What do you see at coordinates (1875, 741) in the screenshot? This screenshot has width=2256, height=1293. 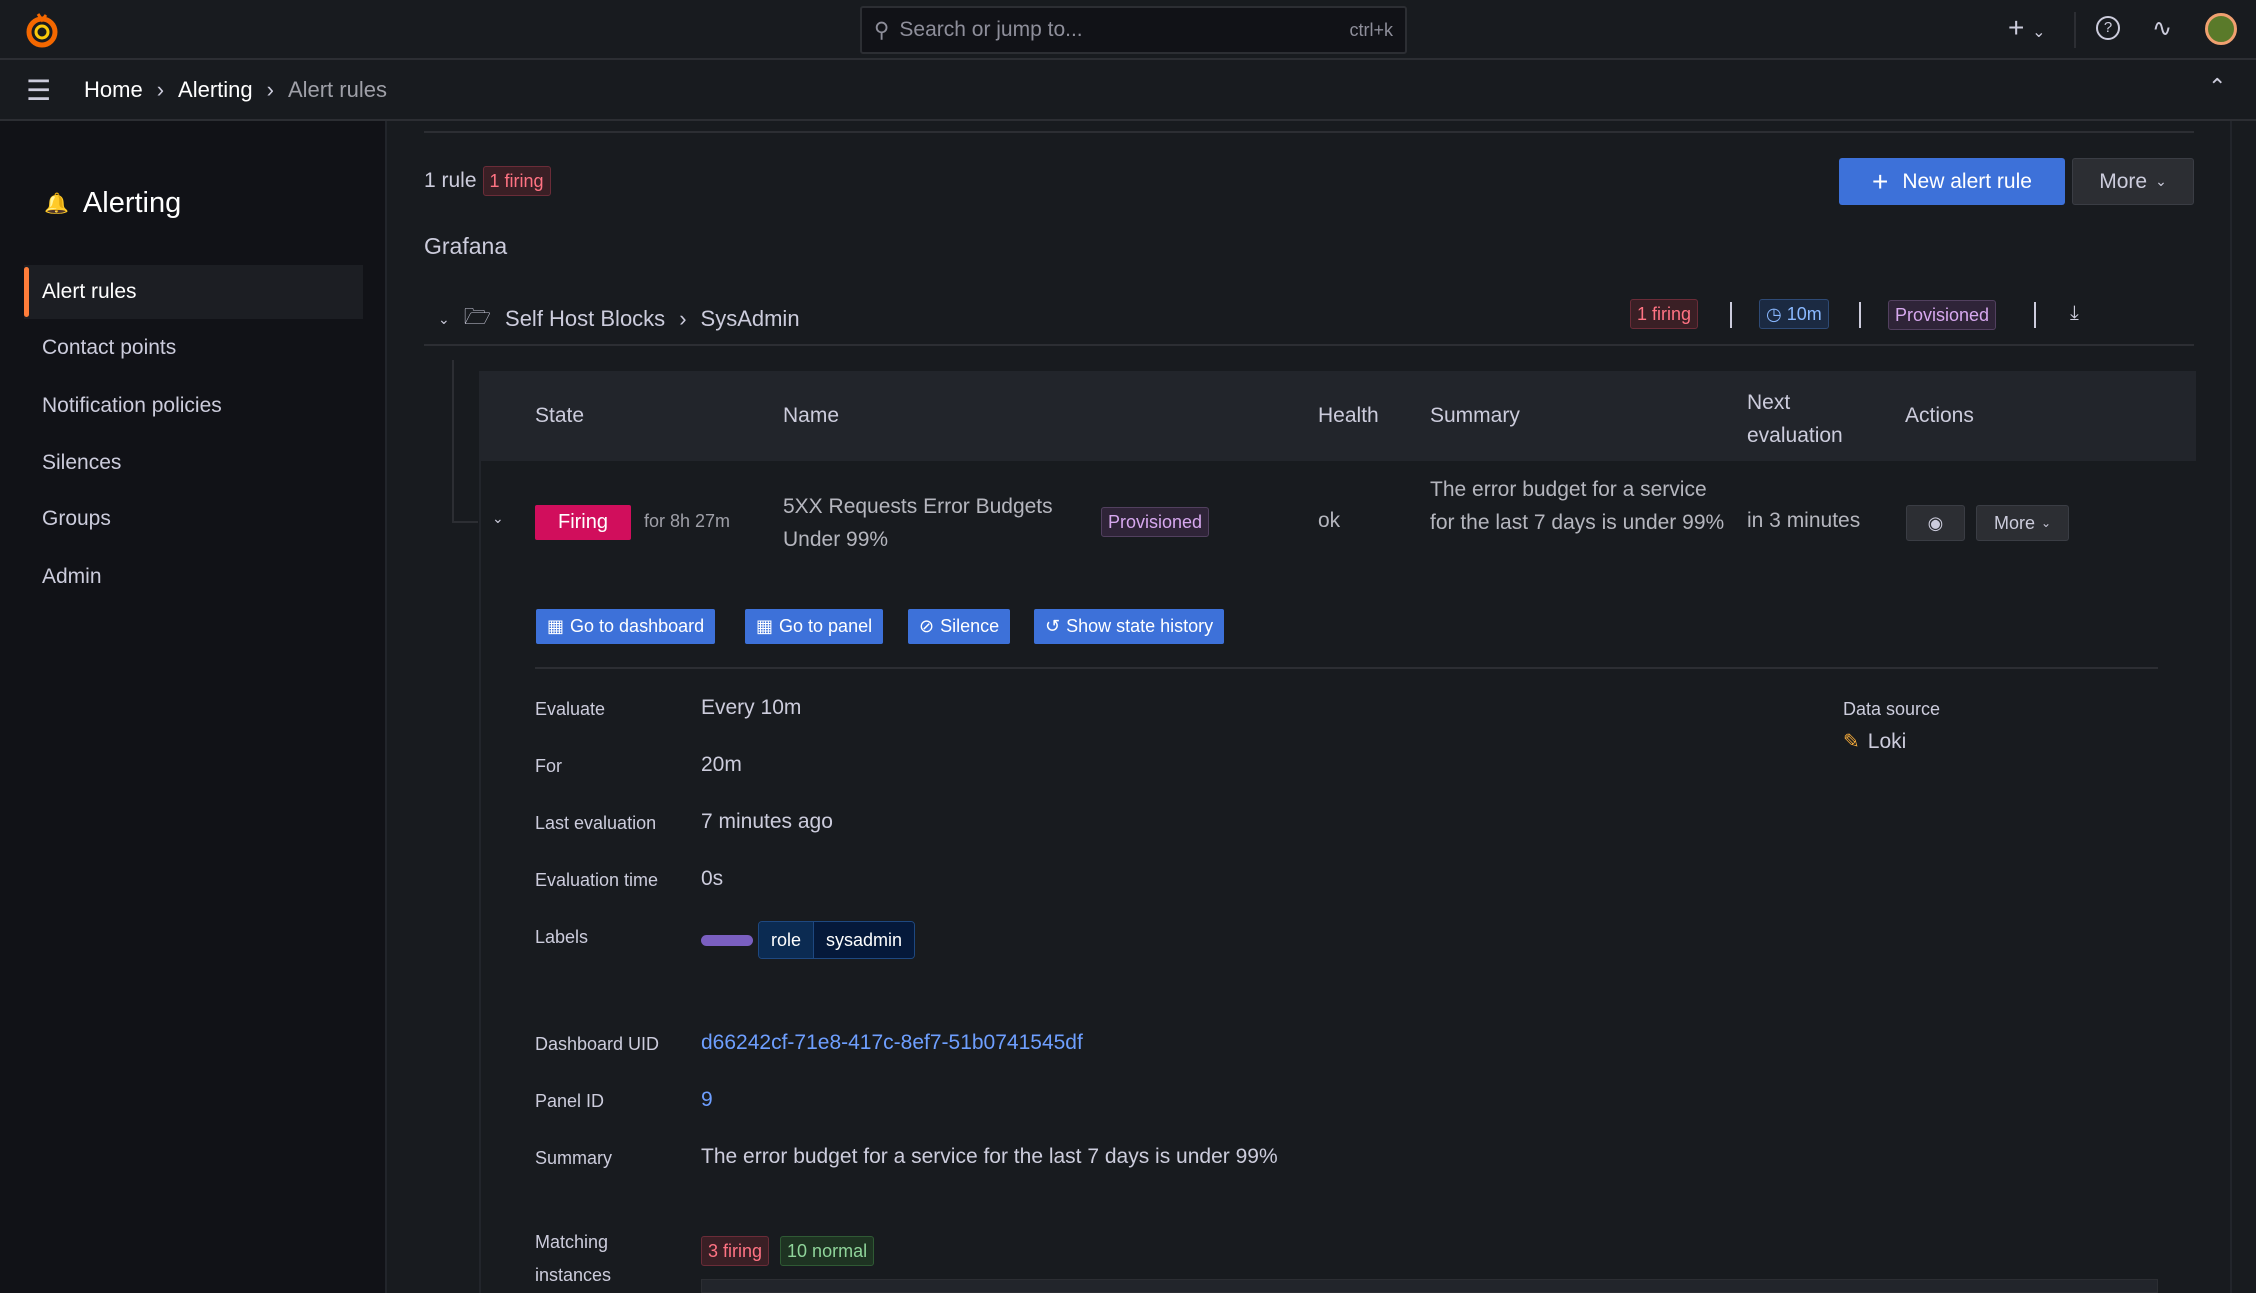 I see `data-source: ✎ Loki` at bounding box center [1875, 741].